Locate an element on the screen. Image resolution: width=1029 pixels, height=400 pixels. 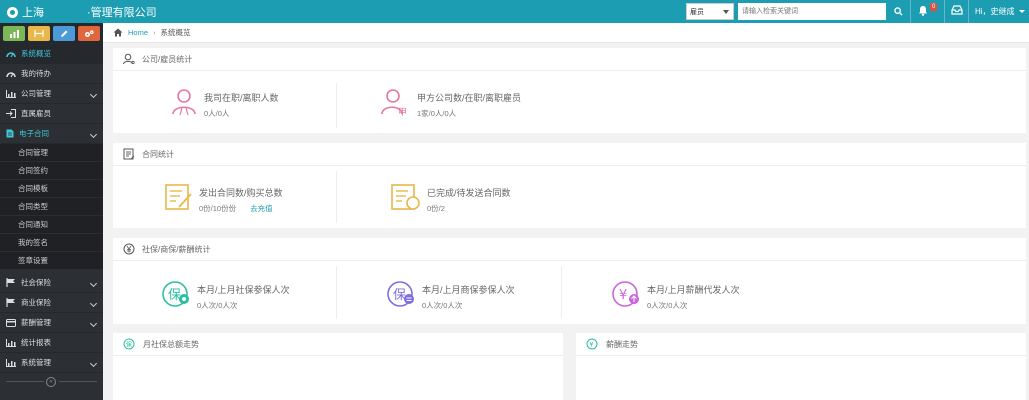
logo: 上海 is located at coordinates (25, 12).